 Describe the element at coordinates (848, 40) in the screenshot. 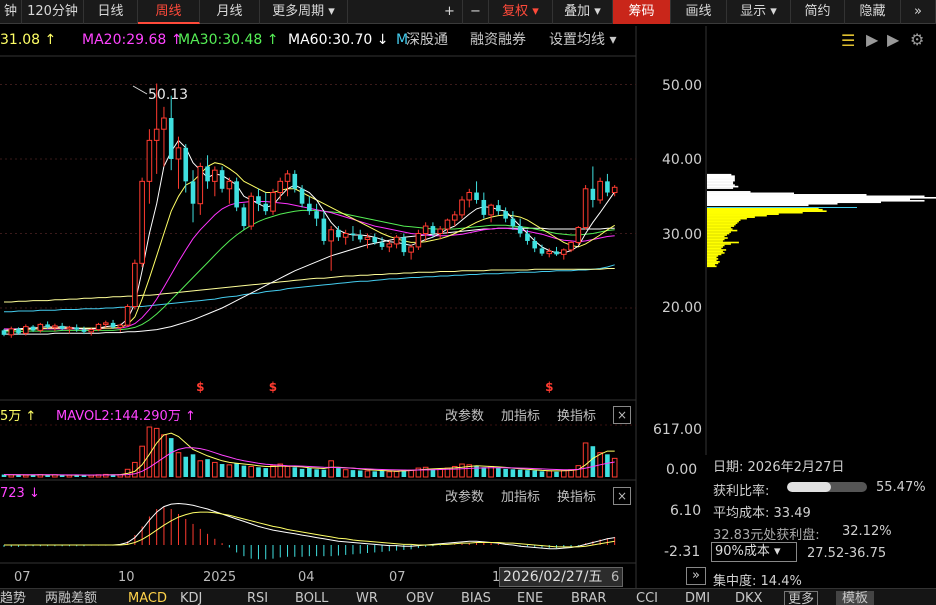

I see `chip-list-icon: ☰` at that location.